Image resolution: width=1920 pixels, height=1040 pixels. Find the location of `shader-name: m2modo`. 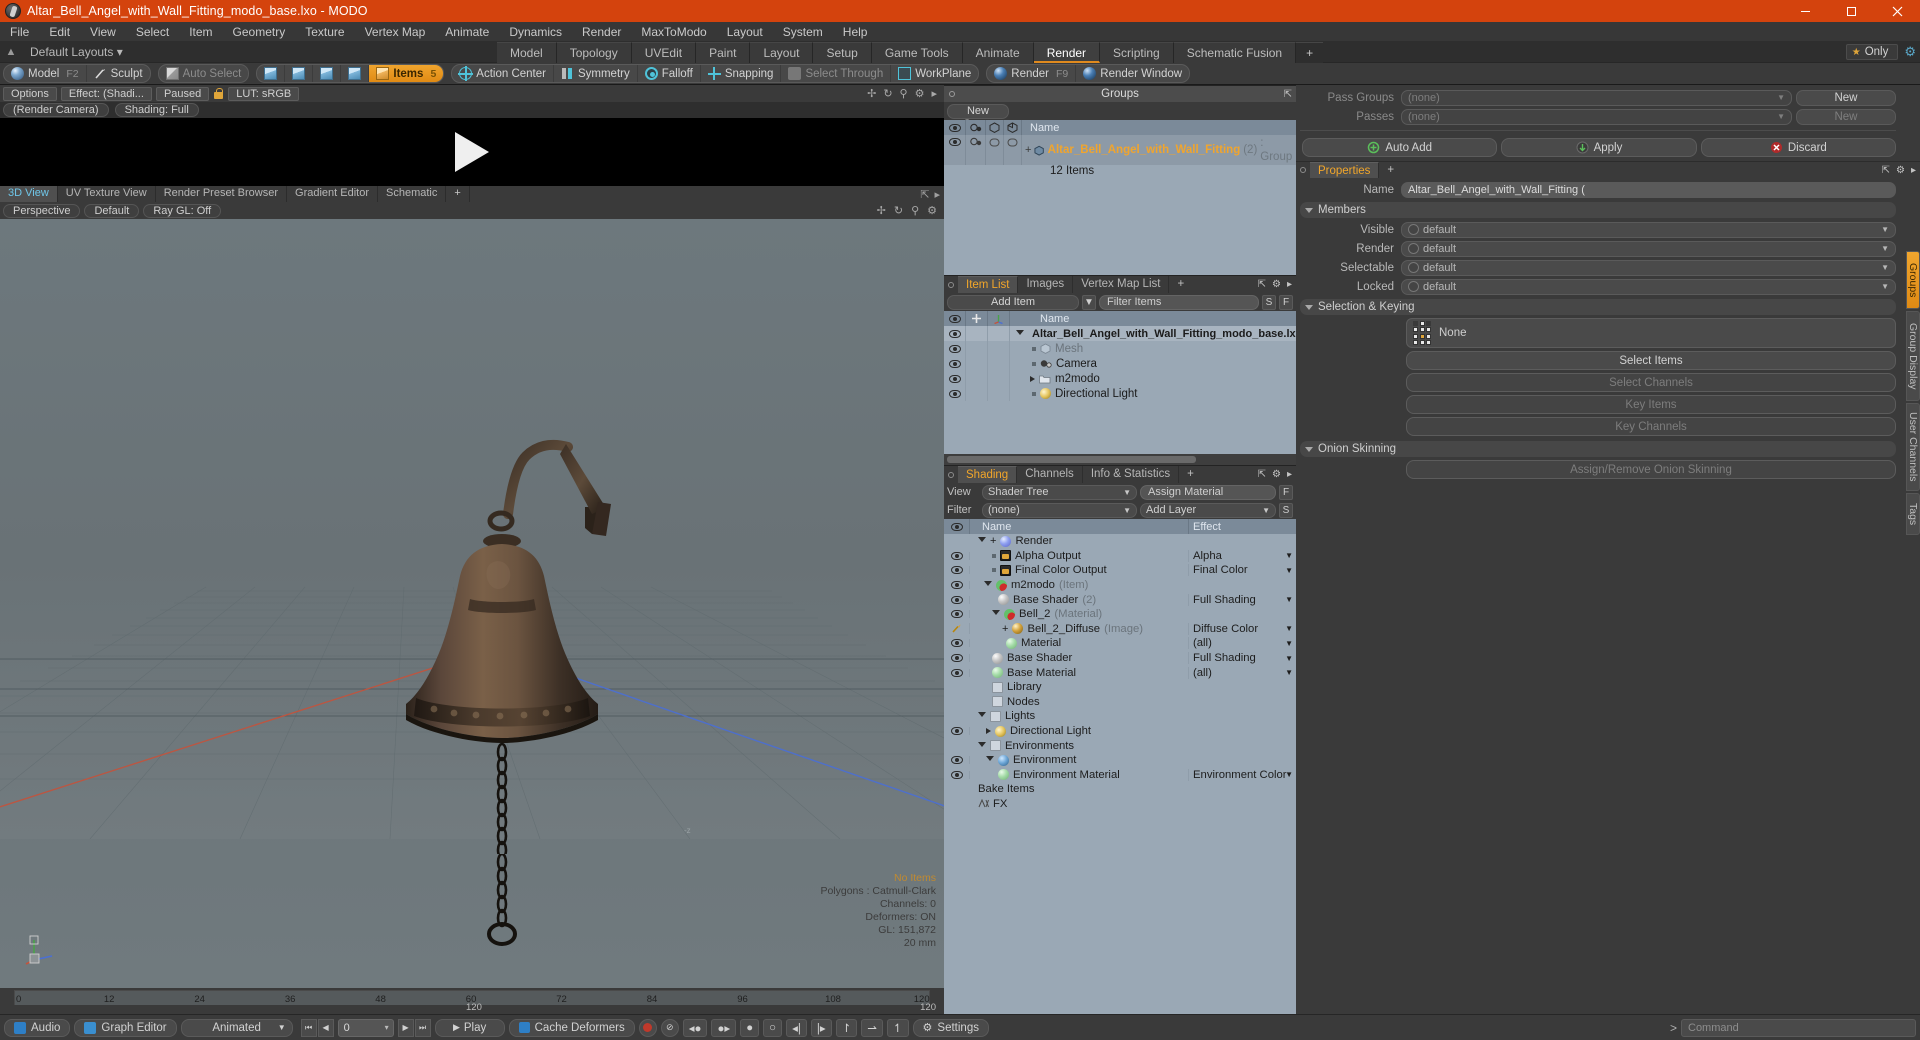

shader-name: m2modo is located at coordinates (1033, 585).